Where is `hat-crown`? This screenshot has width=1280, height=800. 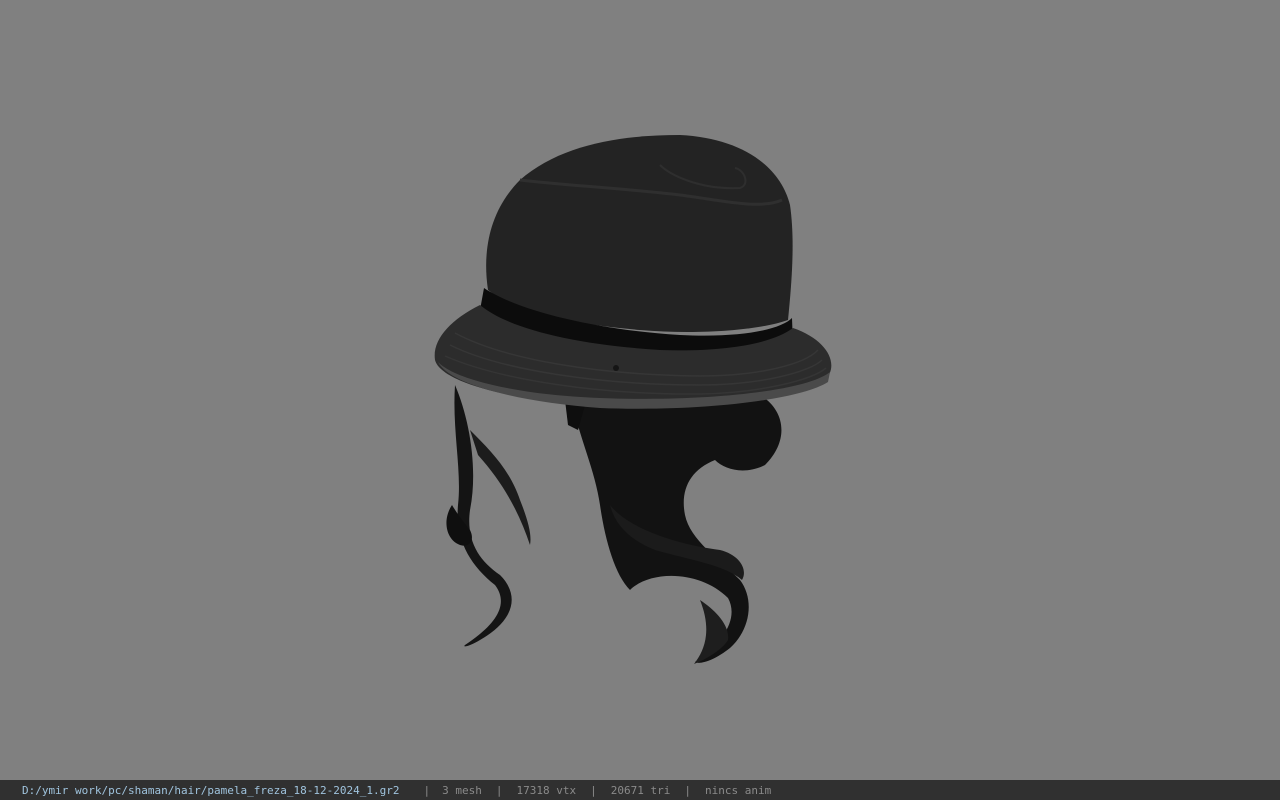
hat-crown is located at coordinates (636, 244).